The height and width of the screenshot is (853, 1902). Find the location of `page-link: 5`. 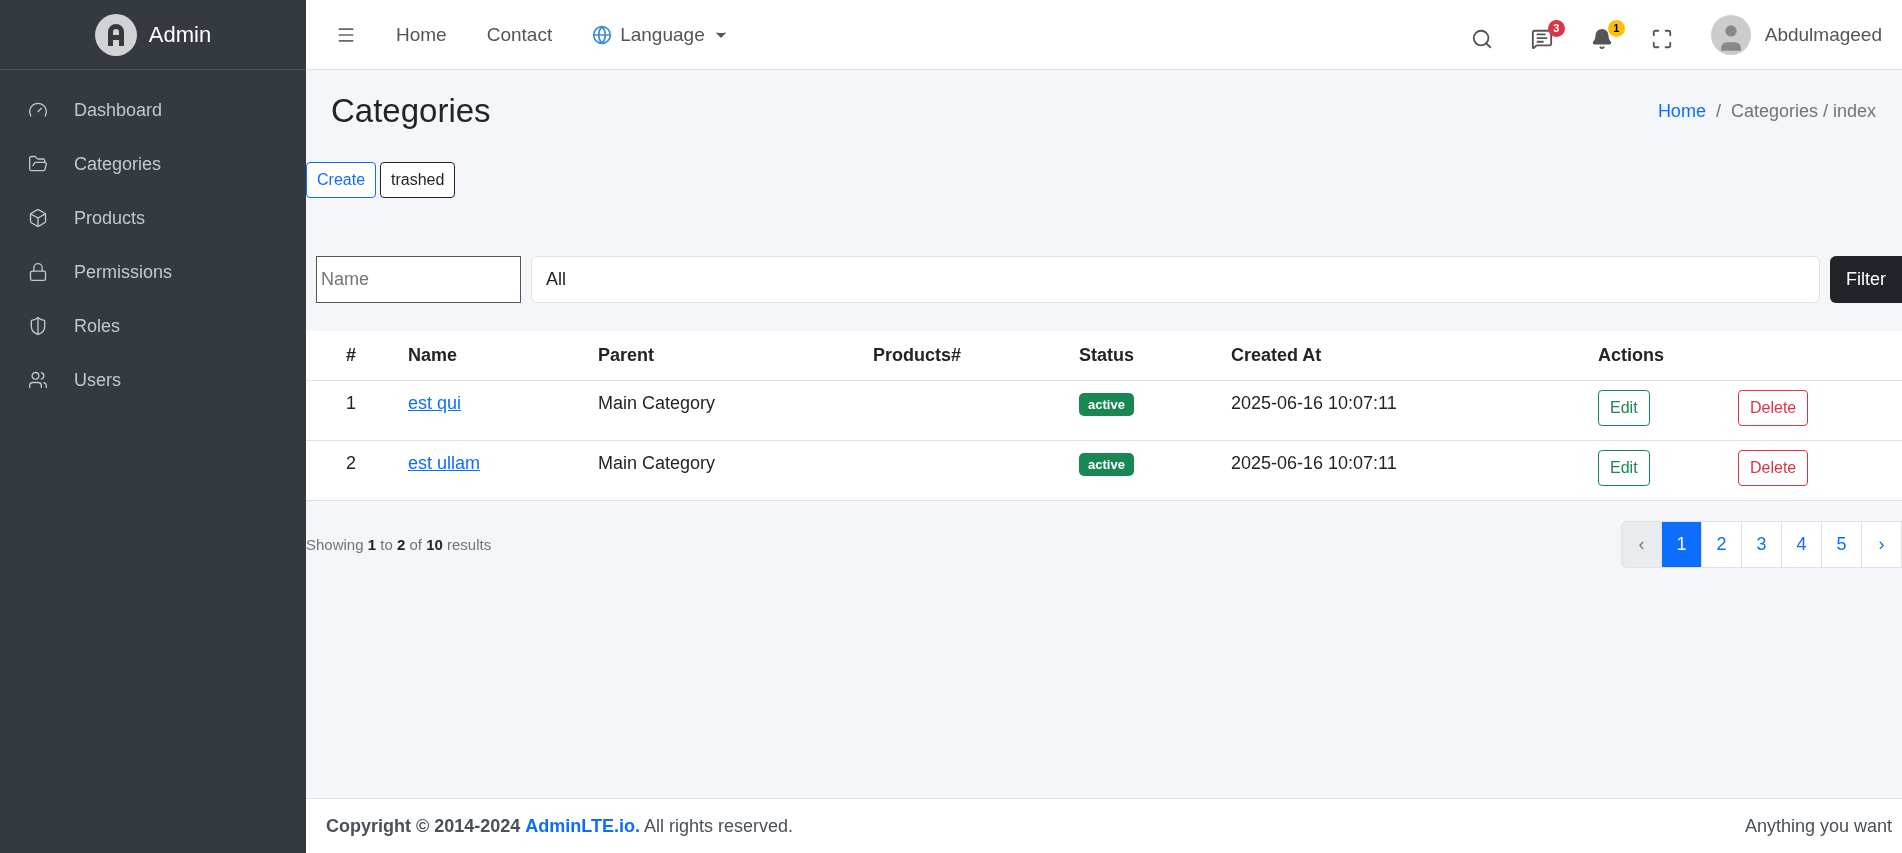

page-link: 5 is located at coordinates (1841, 544).